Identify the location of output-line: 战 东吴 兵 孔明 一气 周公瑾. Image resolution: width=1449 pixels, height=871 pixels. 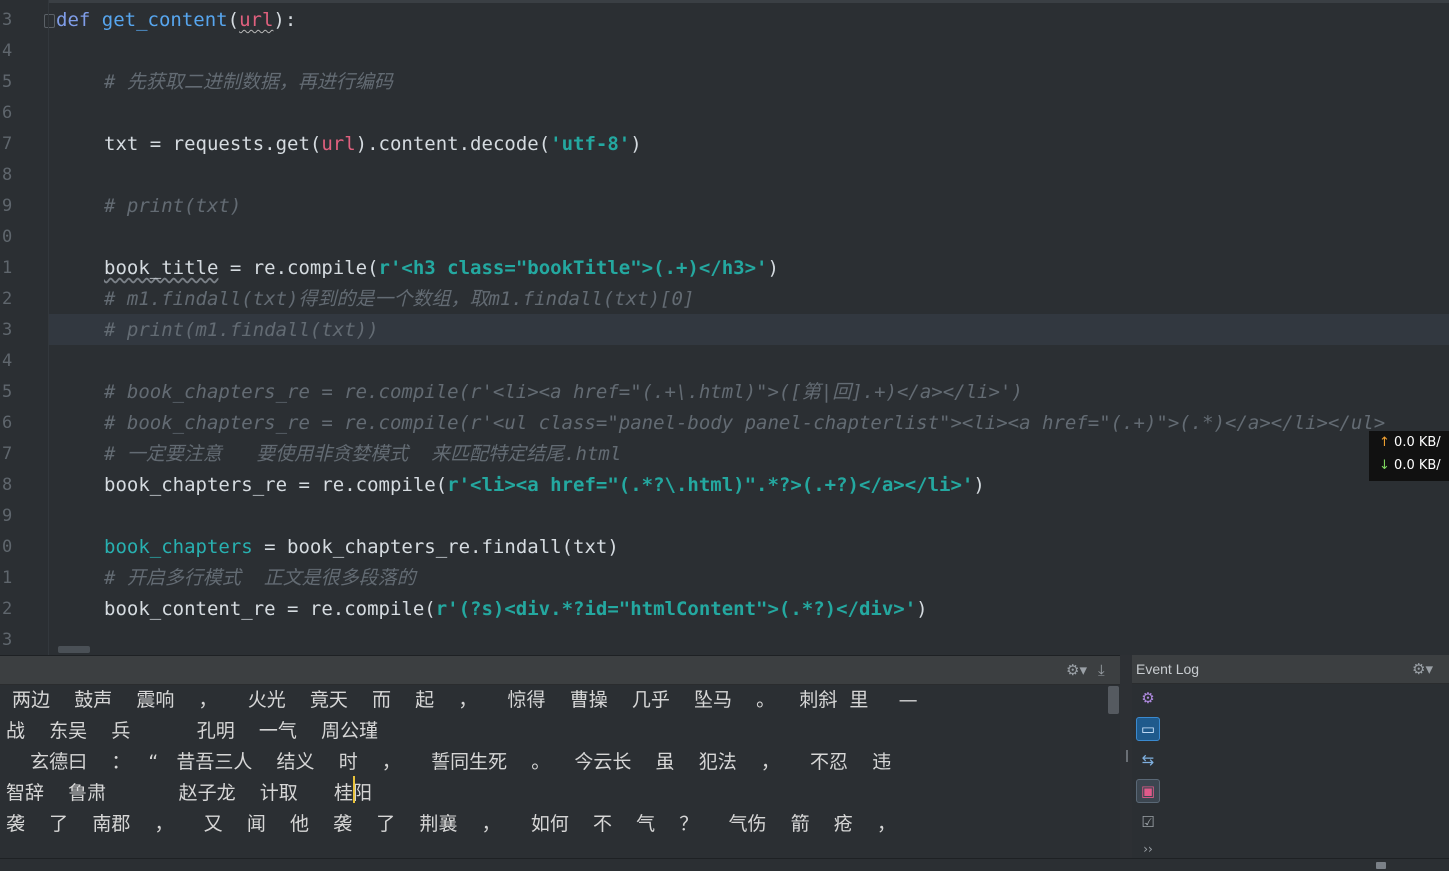
(192, 731).